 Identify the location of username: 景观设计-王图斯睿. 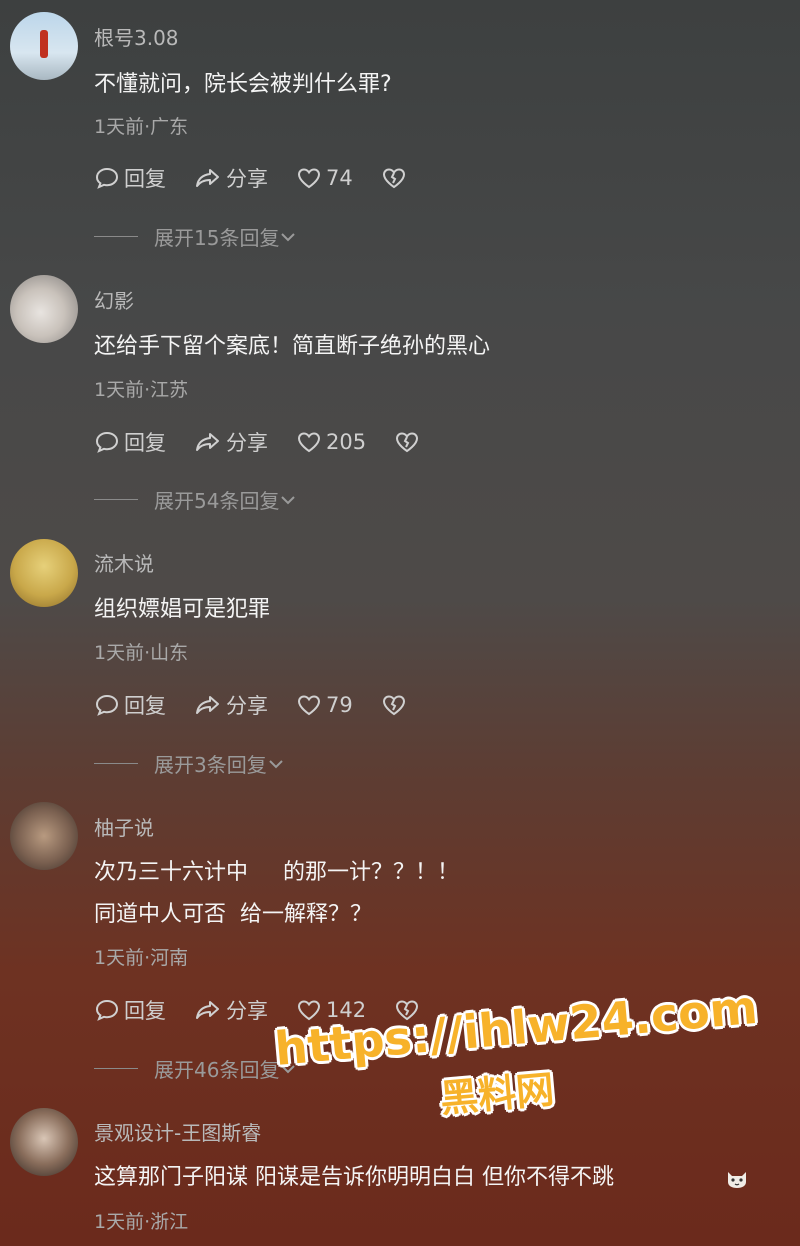
(177, 1131).